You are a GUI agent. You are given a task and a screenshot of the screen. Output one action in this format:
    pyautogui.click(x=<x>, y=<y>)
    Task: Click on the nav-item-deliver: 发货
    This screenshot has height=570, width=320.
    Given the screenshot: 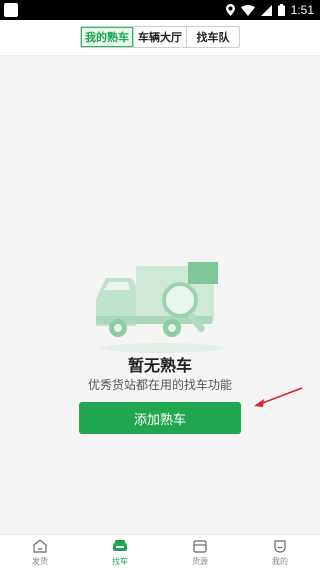 What is the action you would take?
    pyautogui.click(x=40, y=552)
    